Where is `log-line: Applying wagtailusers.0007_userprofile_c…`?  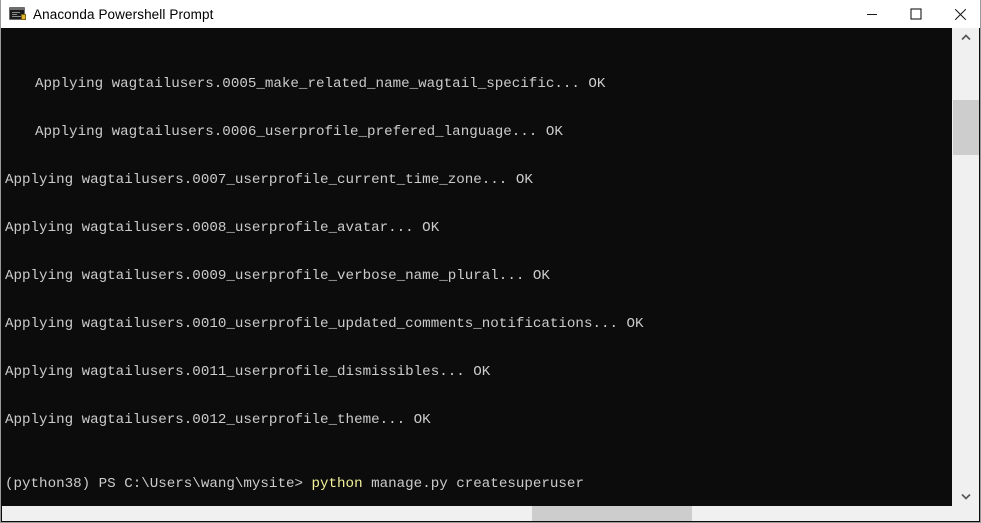
log-line: Applying wagtailusers.0007_userprofile_c… is located at coordinates (269, 180).